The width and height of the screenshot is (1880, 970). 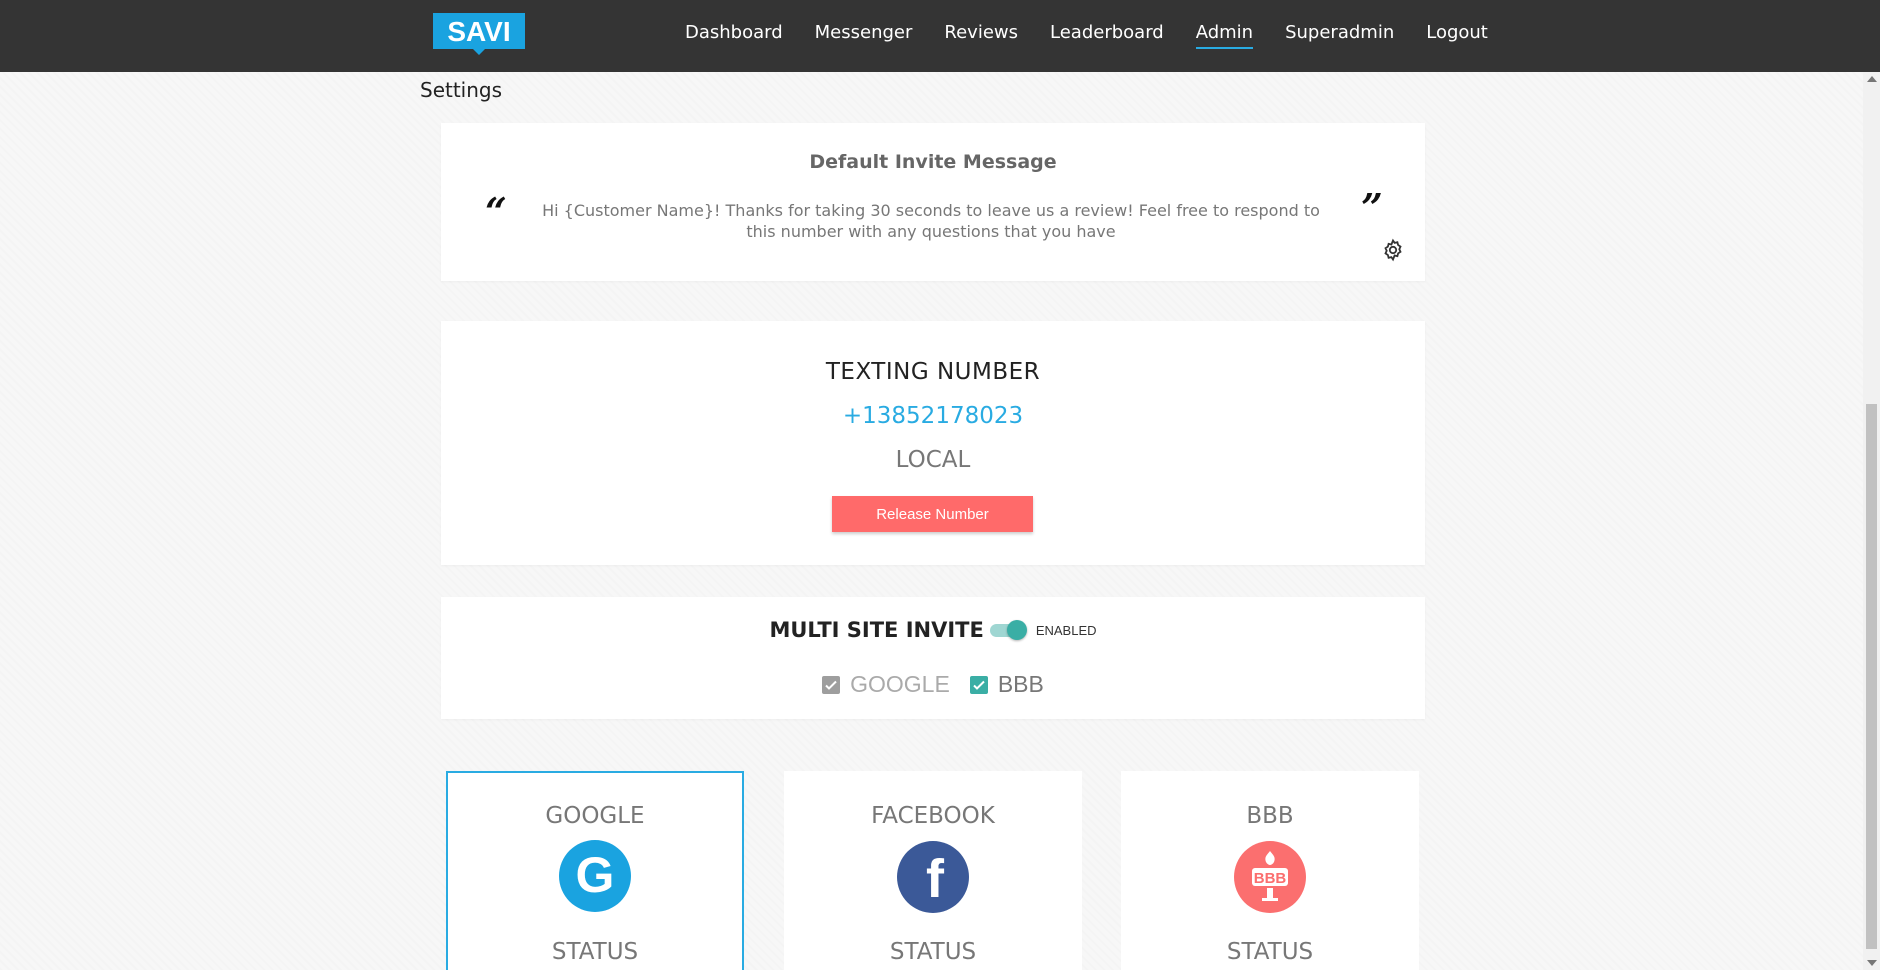 What do you see at coordinates (1016, 630) in the screenshot?
I see `toggle-knob` at bounding box center [1016, 630].